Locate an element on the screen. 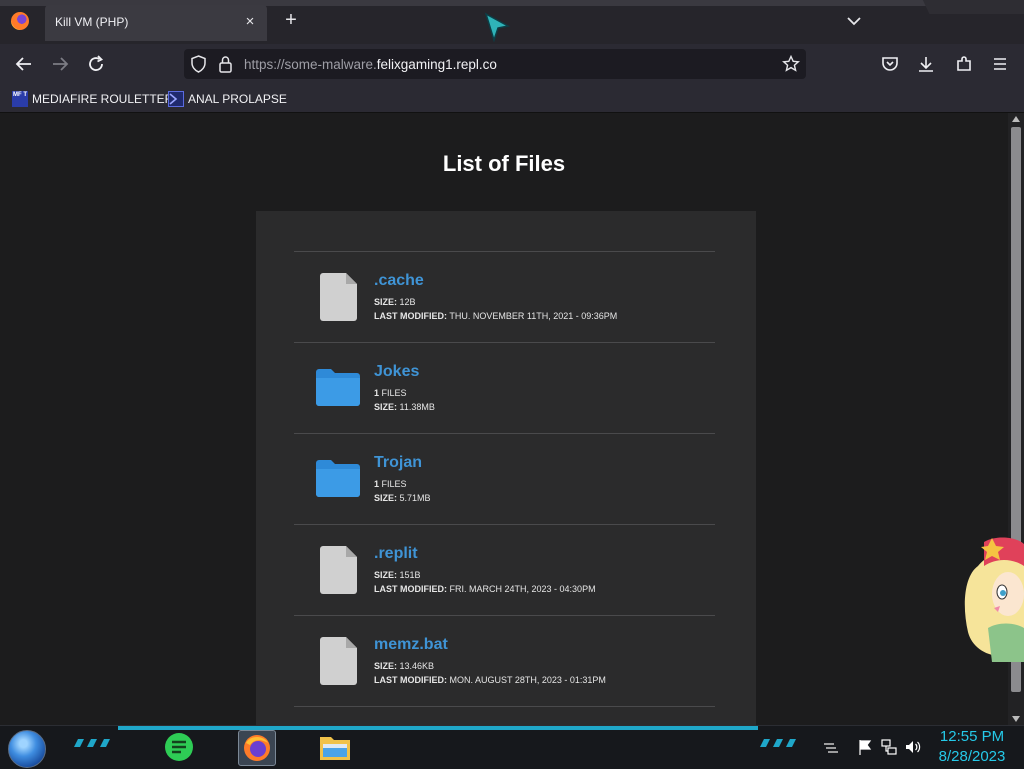 The width and height of the screenshot is (1024, 769). reload-button is located at coordinates (96, 64).